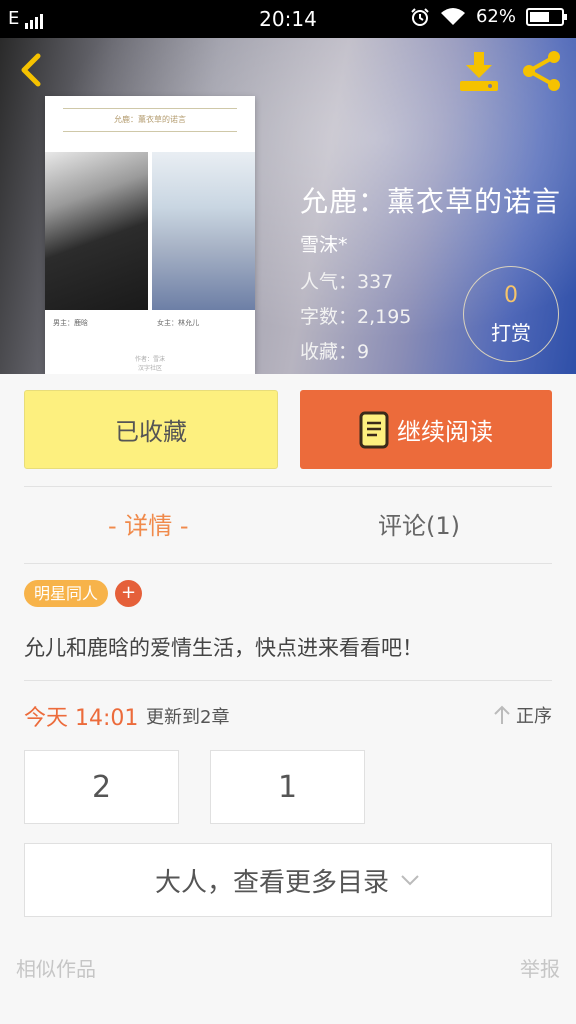 Image resolution: width=576 pixels, height=1024 pixels. I want to click on cover-footer-author: 作者：雪沫, so click(149, 359).